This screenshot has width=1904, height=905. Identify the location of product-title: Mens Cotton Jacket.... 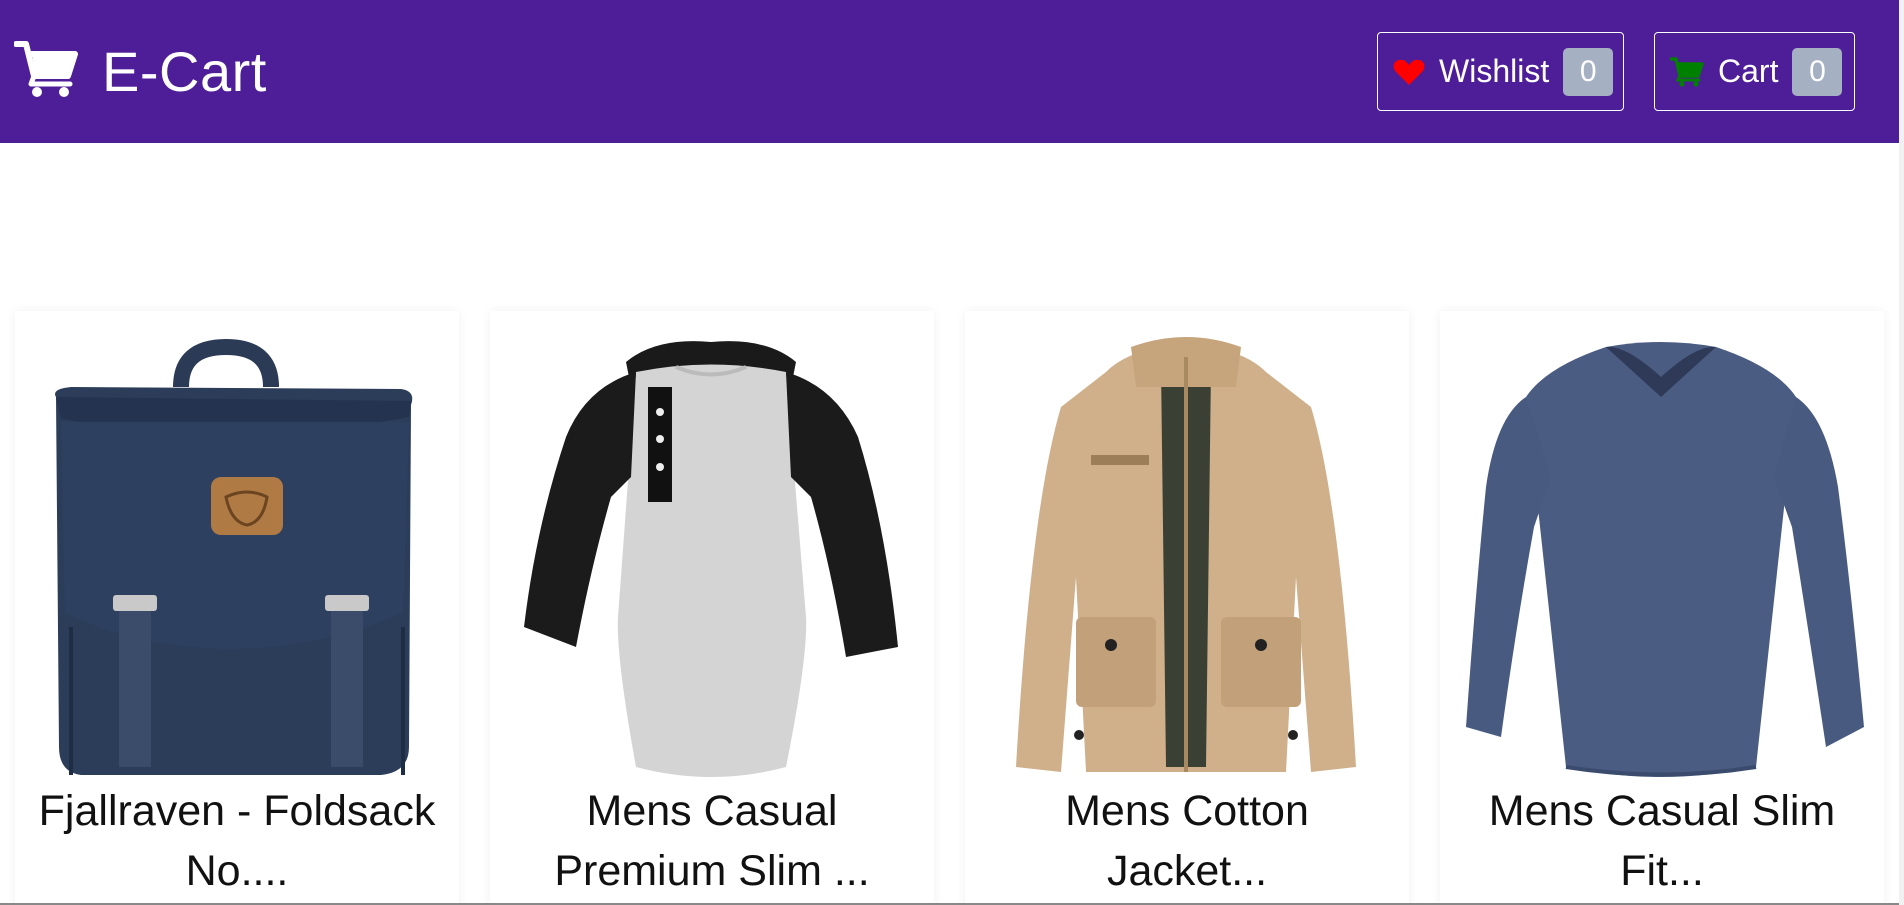
(1187, 841).